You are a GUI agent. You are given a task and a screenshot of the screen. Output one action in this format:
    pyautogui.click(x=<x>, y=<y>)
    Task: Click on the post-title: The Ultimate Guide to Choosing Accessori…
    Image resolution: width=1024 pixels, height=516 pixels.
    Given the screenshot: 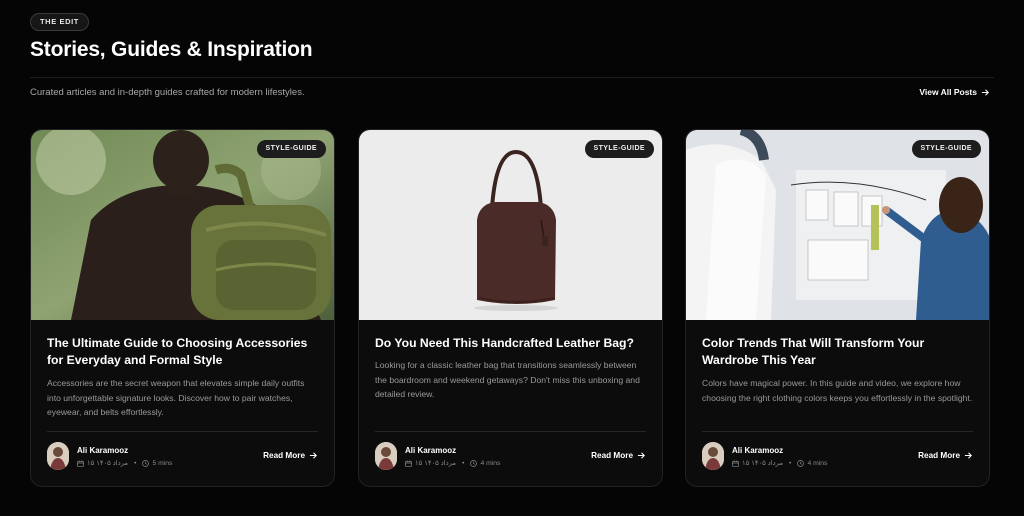 What is the action you would take?
    pyautogui.click(x=183, y=352)
    